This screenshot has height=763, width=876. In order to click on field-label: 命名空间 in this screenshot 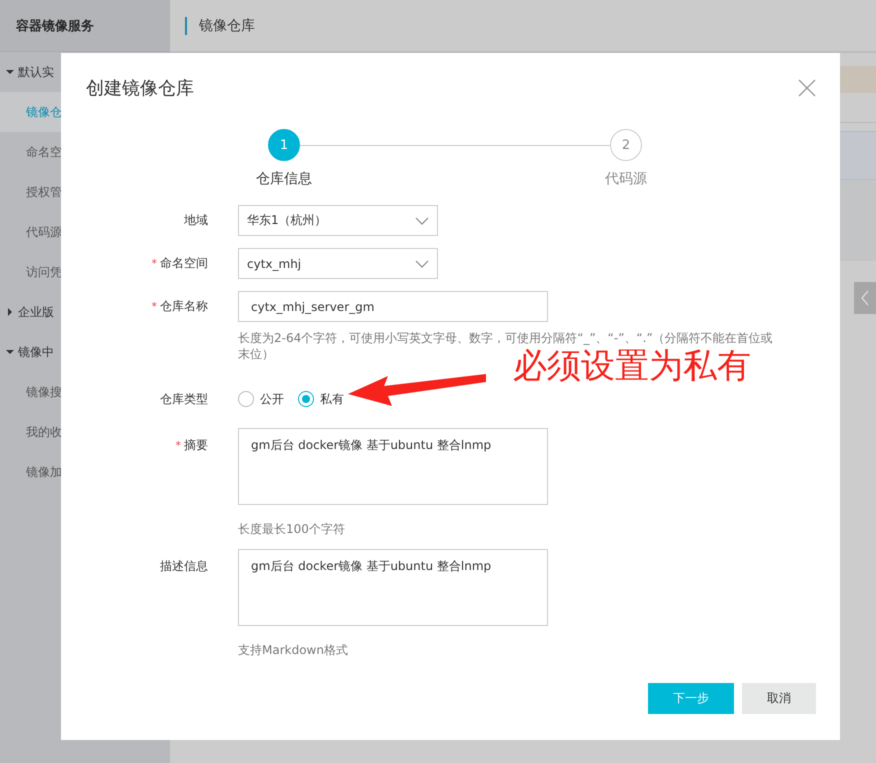, I will do `click(184, 263)`.